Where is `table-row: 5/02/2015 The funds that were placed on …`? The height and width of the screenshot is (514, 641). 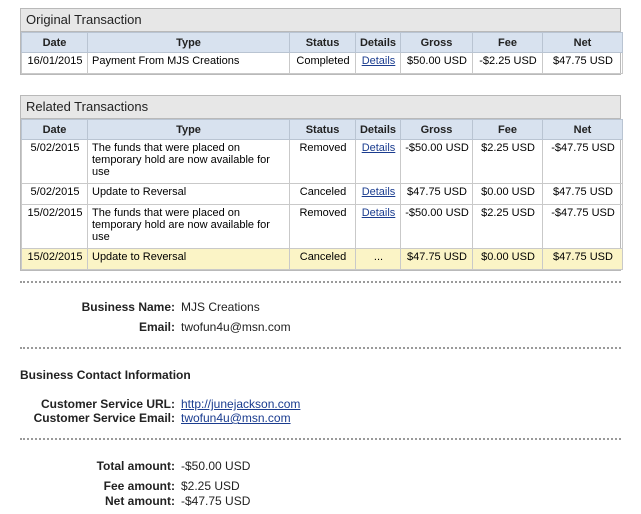
table-row: 5/02/2015 The funds that were placed on … is located at coordinates (322, 161).